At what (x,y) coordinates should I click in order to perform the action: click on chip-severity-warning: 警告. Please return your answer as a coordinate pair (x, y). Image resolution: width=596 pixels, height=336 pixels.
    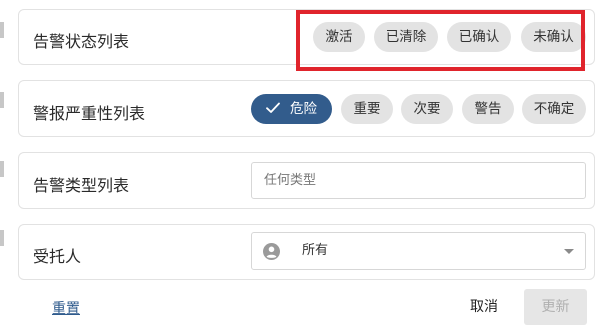
    Looking at the image, I should click on (488, 109).